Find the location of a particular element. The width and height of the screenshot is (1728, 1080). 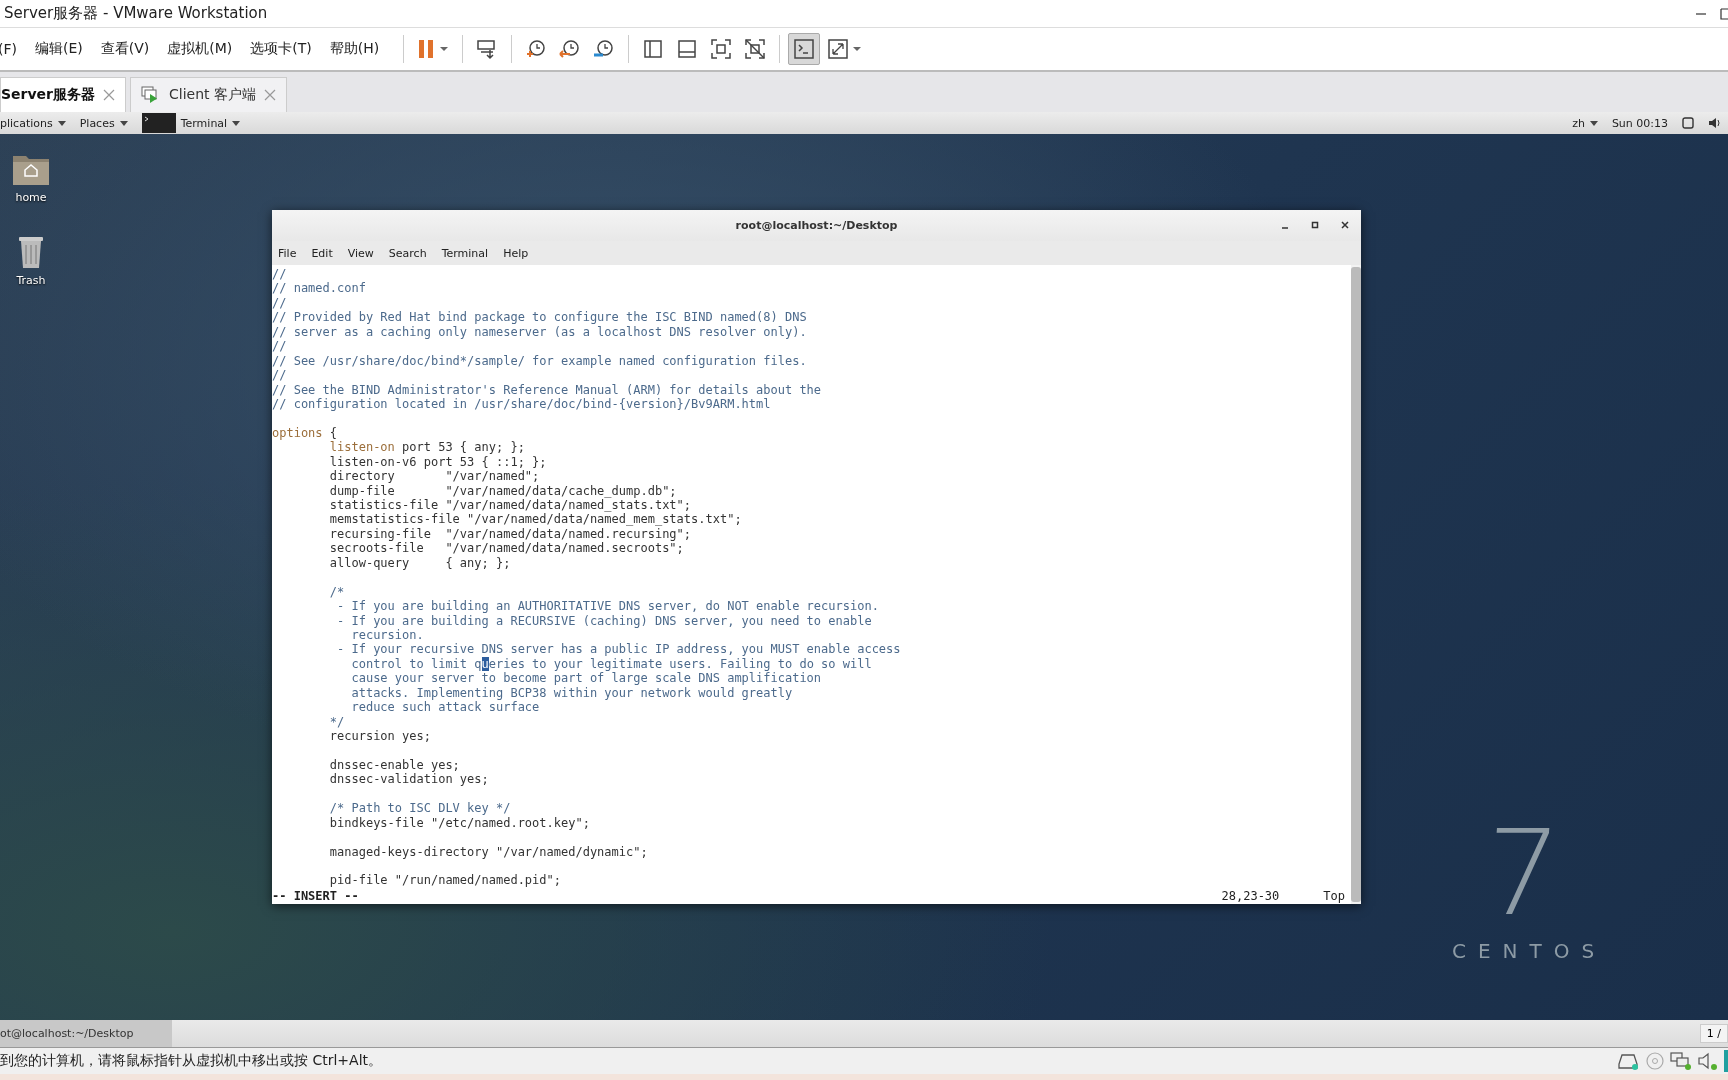

network-icon is located at coordinates (1681, 1061).